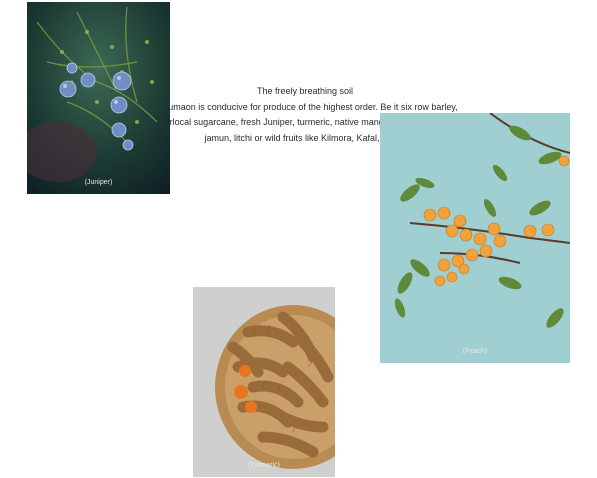 This screenshot has width=597, height=478. Describe the element at coordinates (475, 351) in the screenshot. I see `peach-caption: (Peach)` at that location.